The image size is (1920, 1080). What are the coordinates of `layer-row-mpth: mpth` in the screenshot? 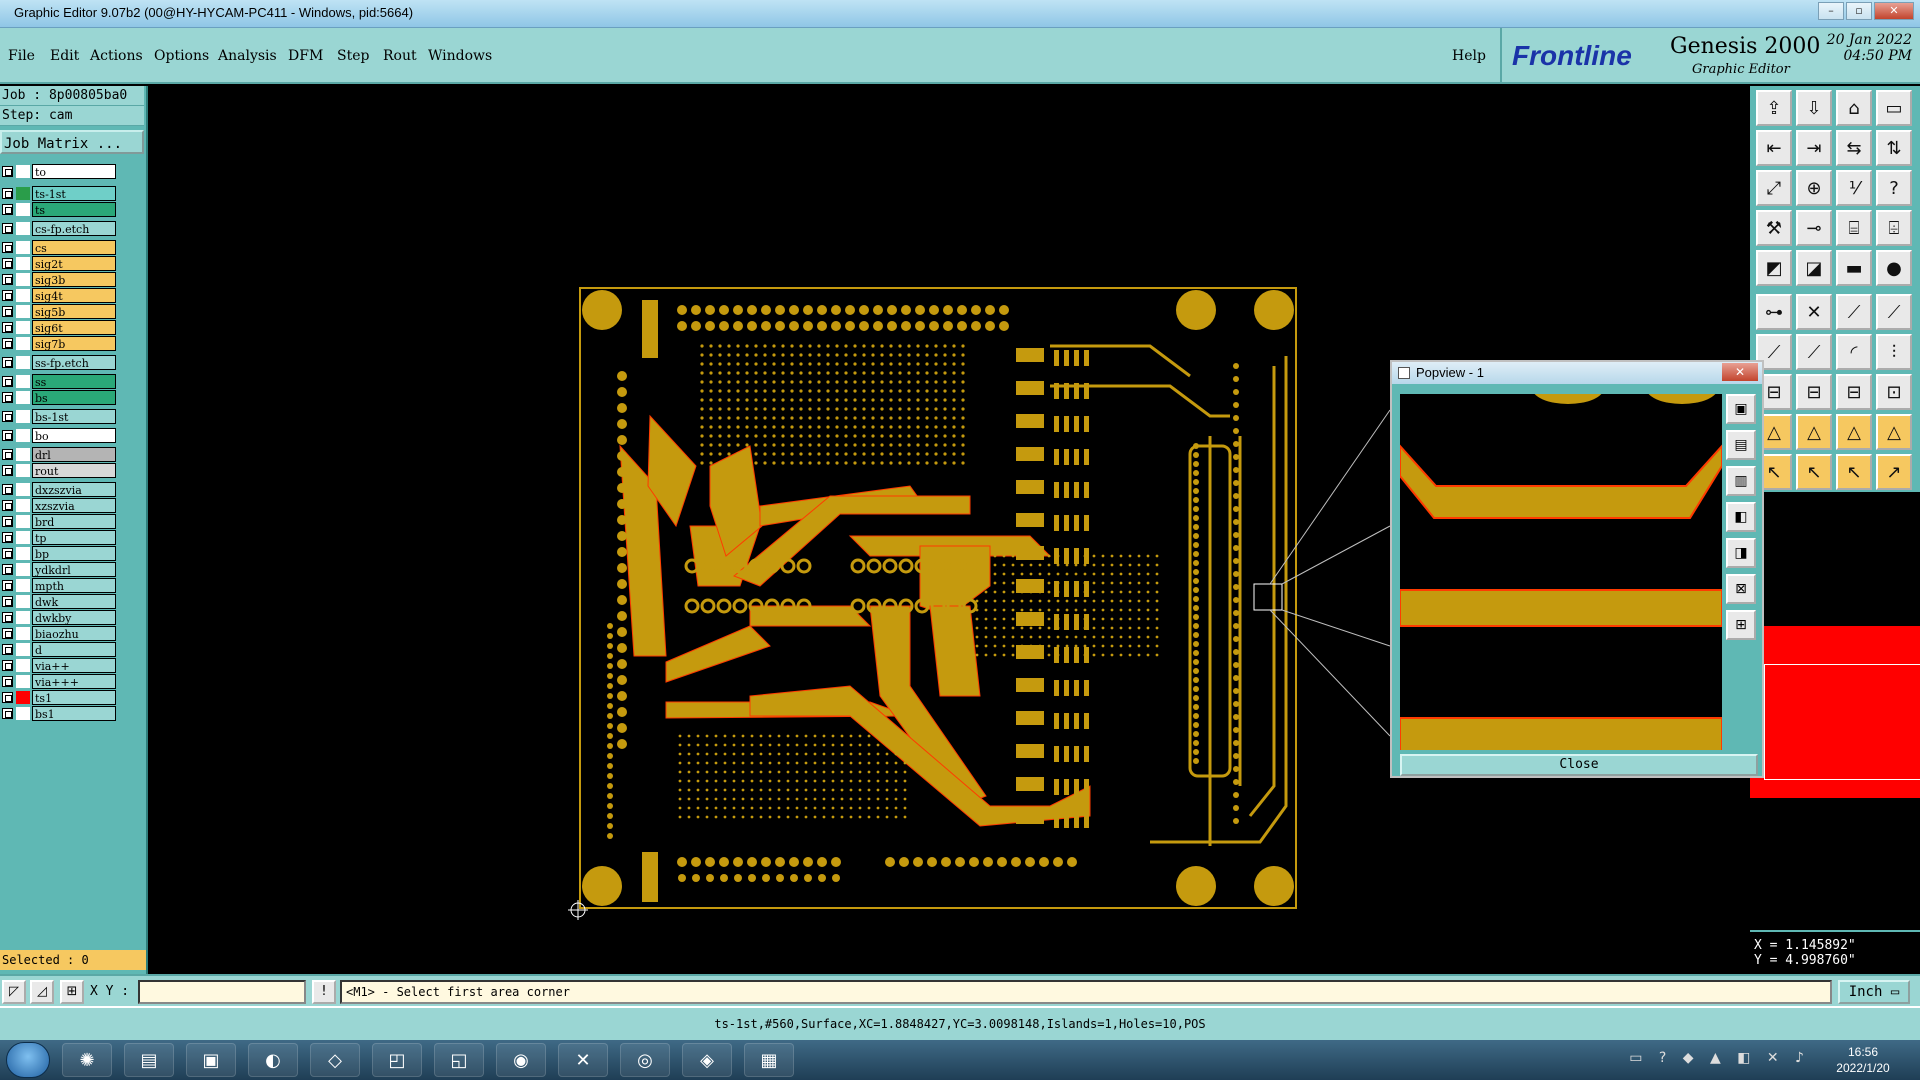 It's located at (59, 585).